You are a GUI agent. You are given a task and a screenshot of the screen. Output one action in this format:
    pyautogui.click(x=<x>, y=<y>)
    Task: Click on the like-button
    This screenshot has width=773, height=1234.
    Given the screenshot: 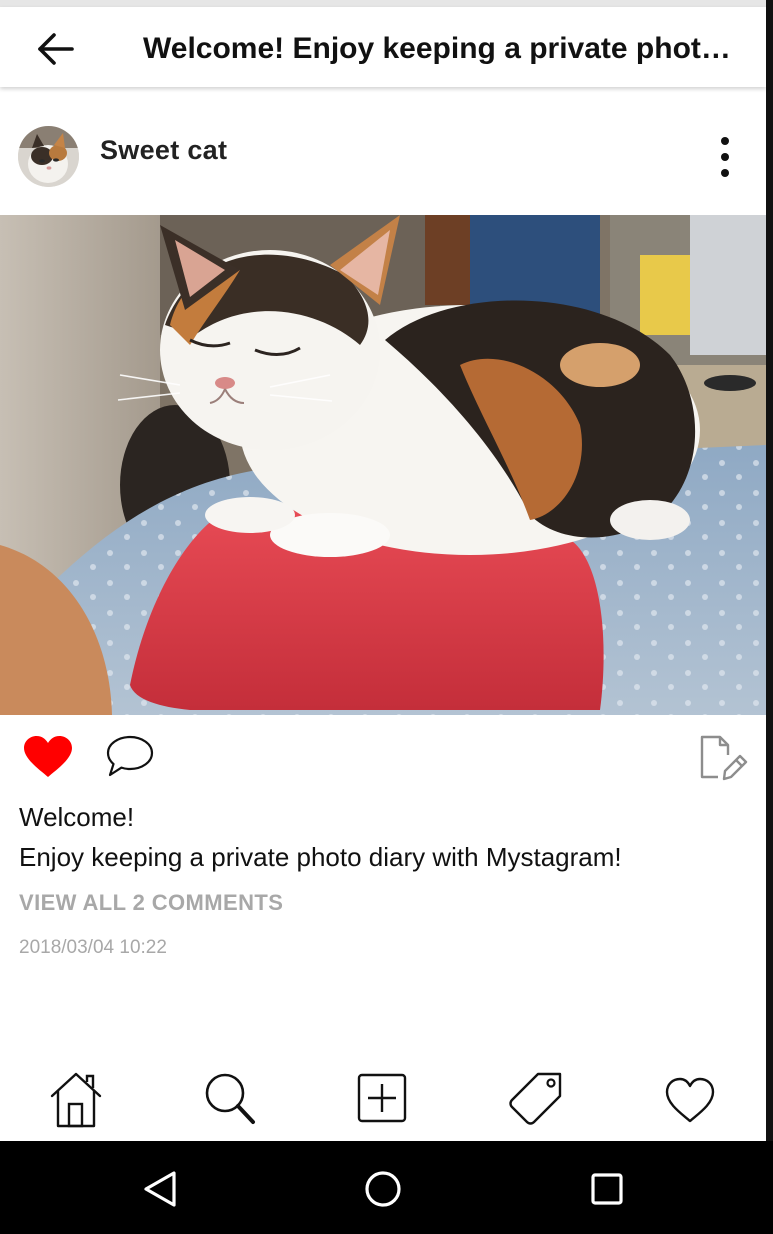 What is the action you would take?
    pyautogui.click(x=48, y=757)
    